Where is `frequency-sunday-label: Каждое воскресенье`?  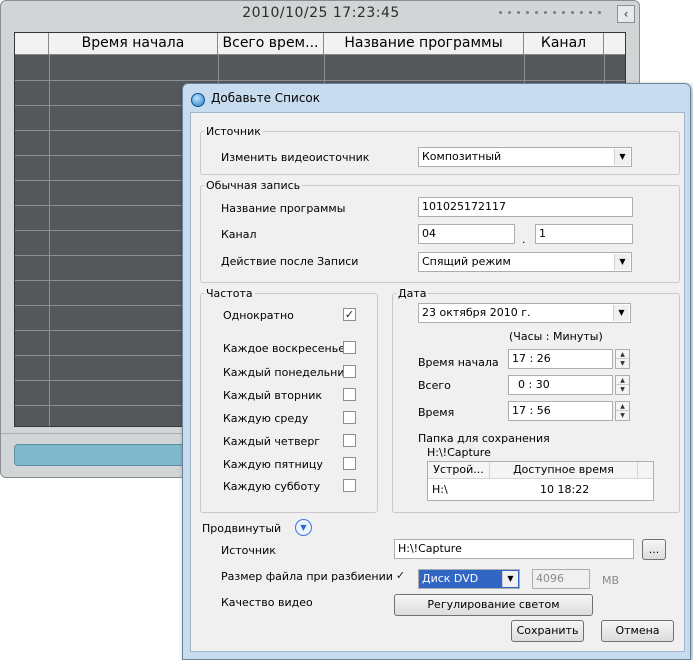 frequency-sunday-label: Каждое воскресенье is located at coordinates (284, 348).